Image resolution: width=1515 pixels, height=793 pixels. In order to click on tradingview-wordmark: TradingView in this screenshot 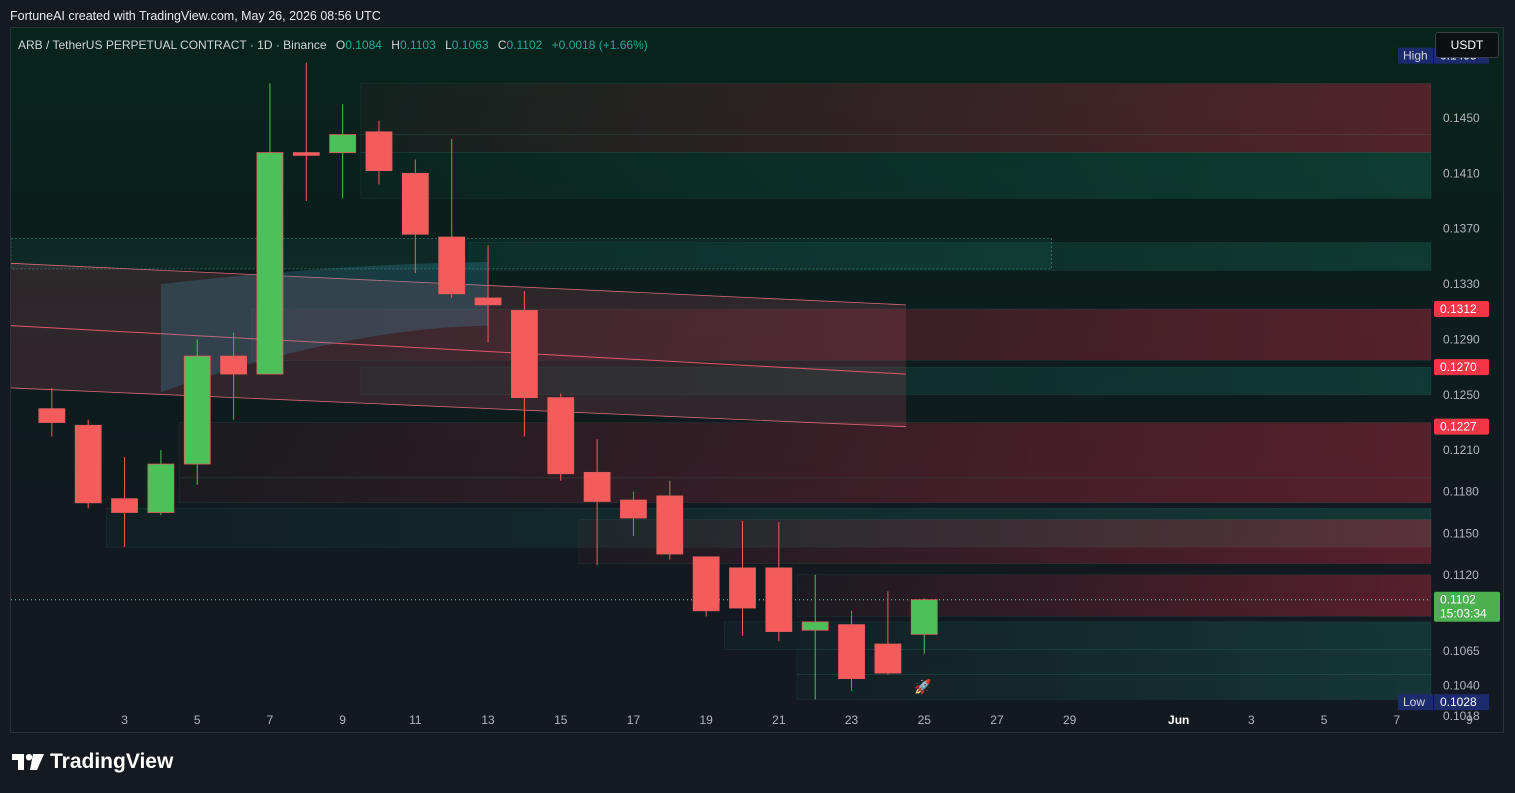, I will do `click(112, 761)`.